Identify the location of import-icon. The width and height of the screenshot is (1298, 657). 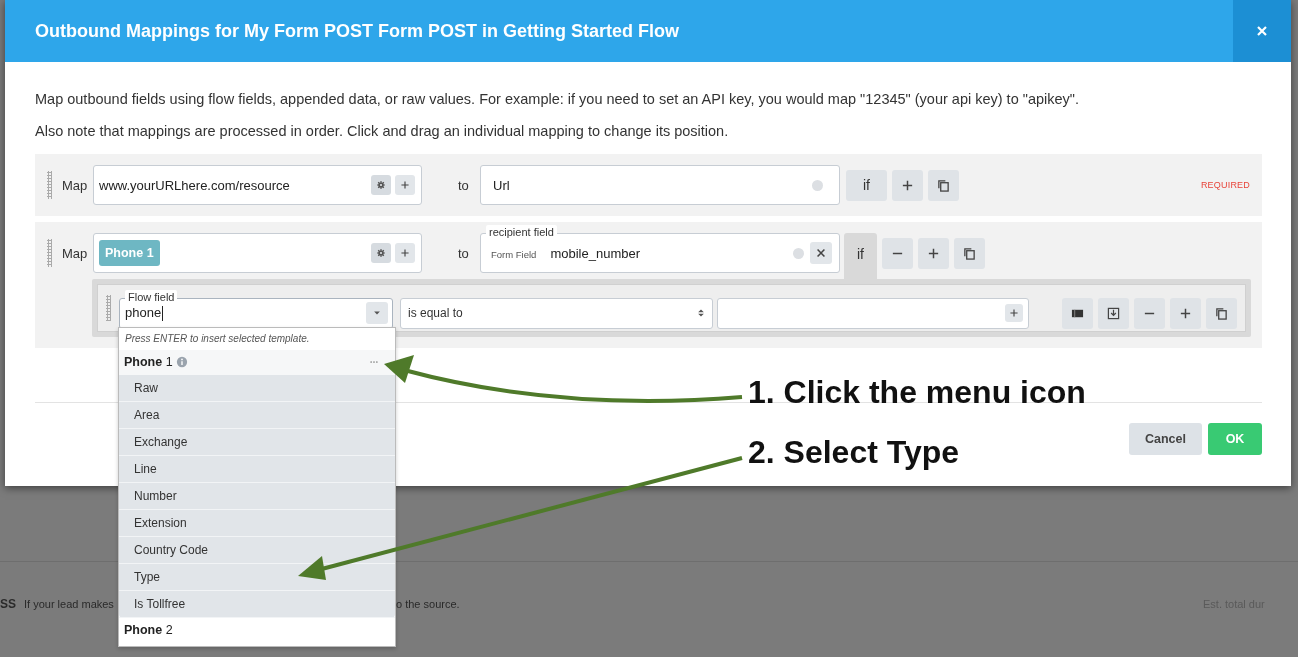
(1113, 313).